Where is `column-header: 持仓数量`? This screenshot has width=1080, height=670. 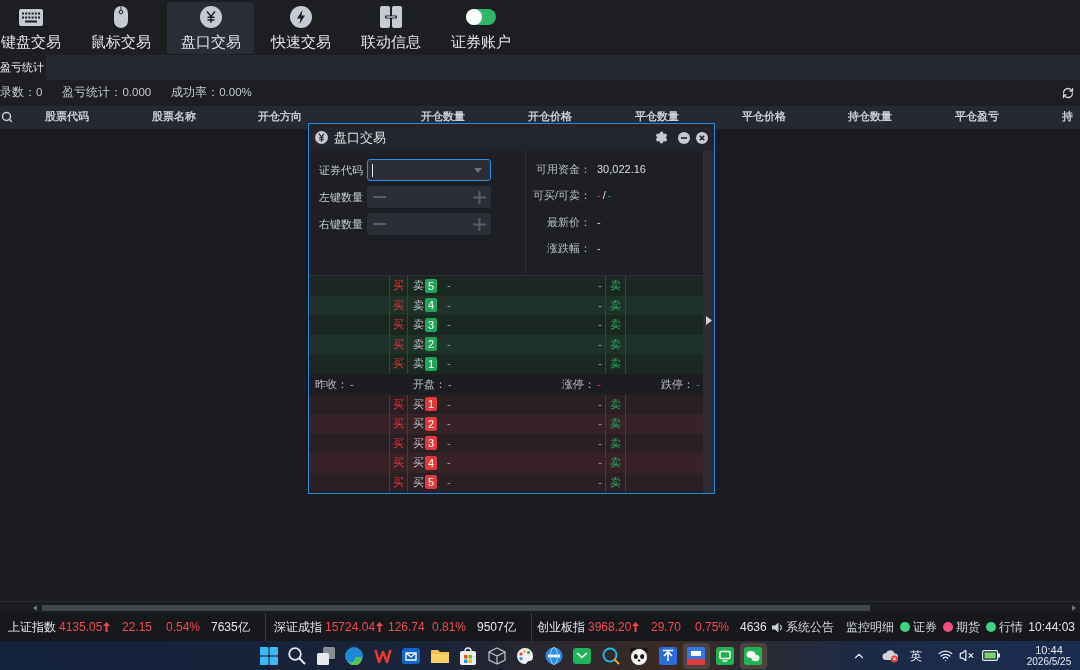 column-header: 持仓数量 is located at coordinates (870, 116).